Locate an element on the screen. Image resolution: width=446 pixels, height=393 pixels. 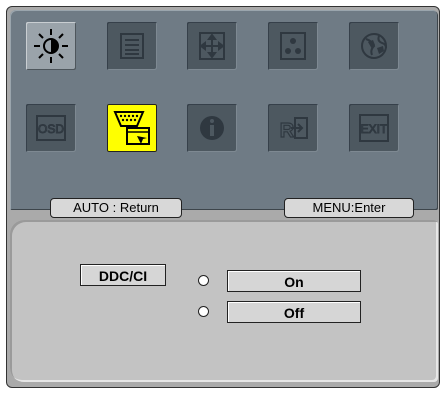
image-settings-icon is located at coordinates (132, 46).